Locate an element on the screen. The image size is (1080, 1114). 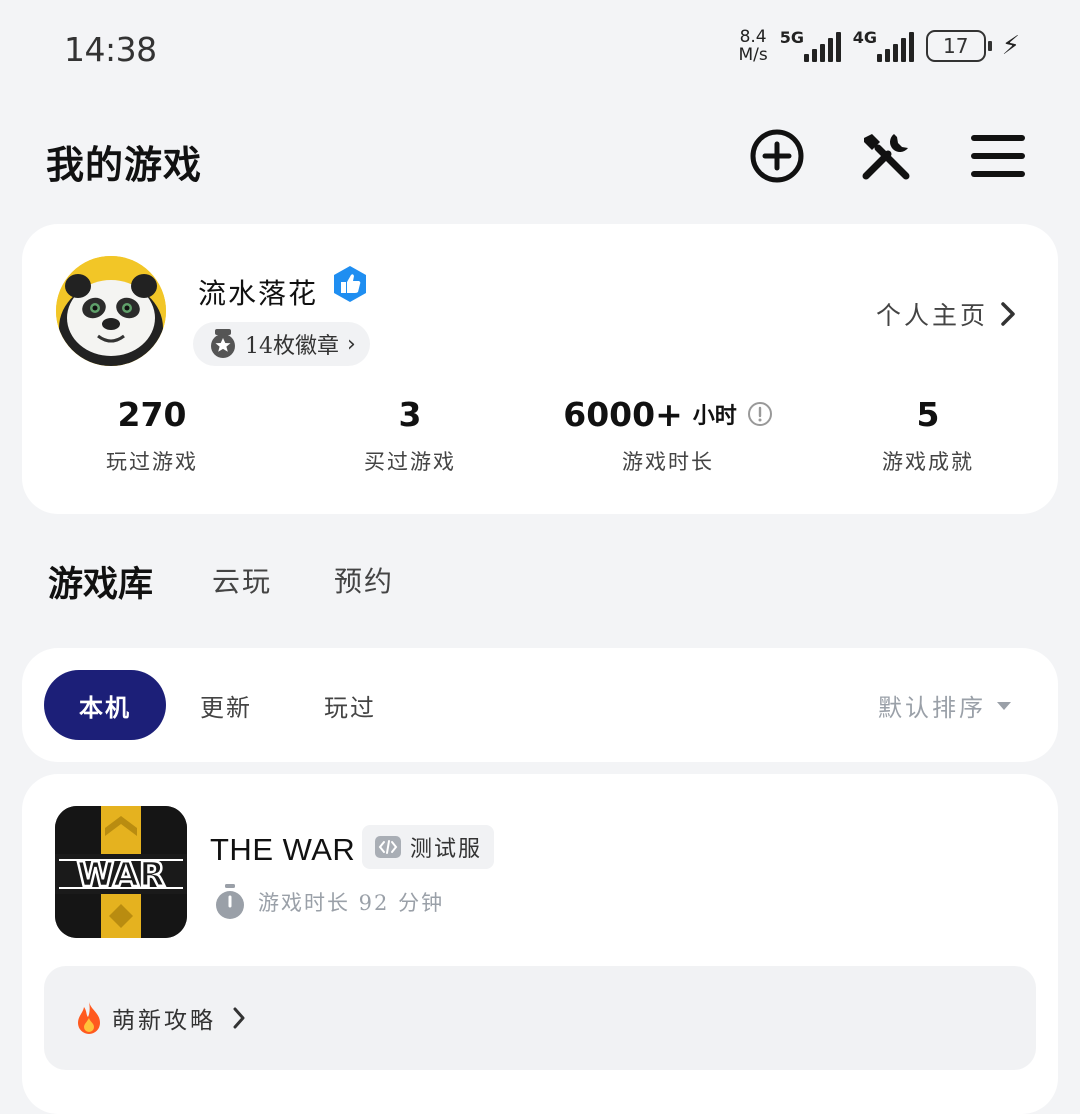
guide-label: 萌新攻略 is located at coordinates (164, 1021).